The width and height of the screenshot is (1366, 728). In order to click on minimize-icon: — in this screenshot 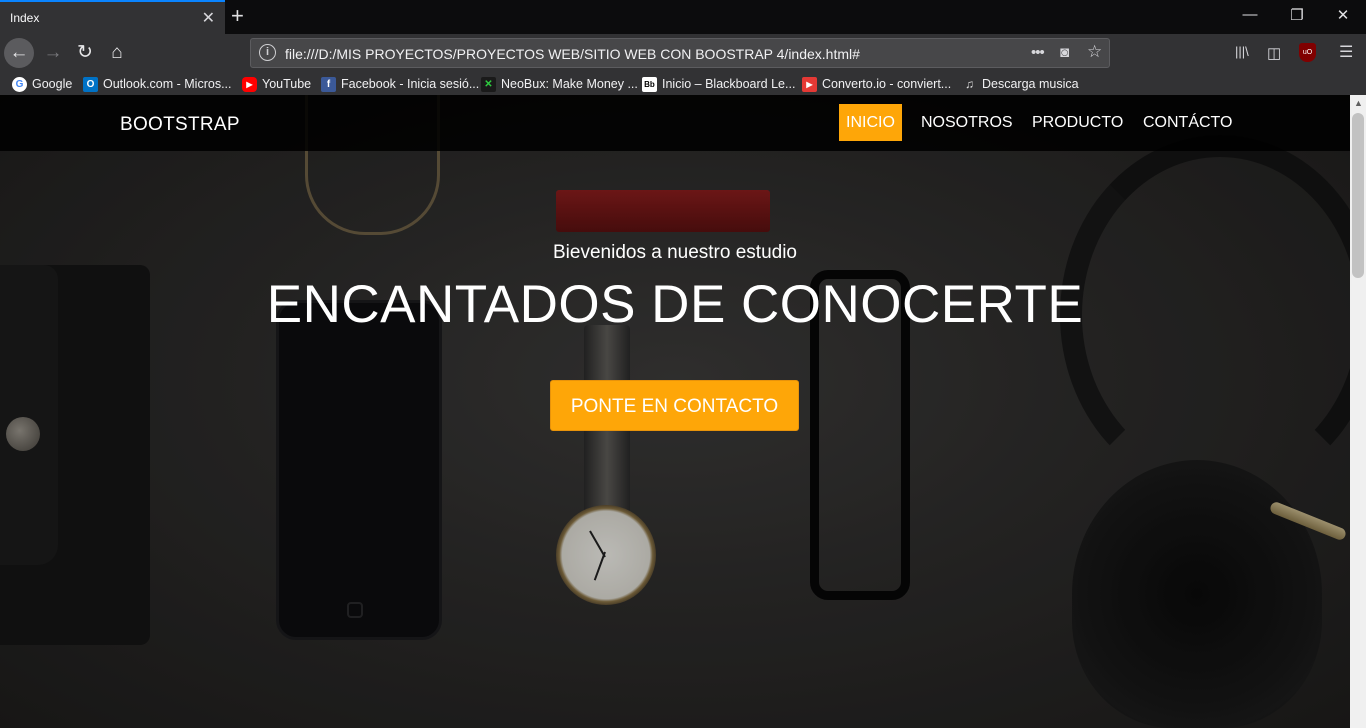, I will do `click(1250, 14)`.